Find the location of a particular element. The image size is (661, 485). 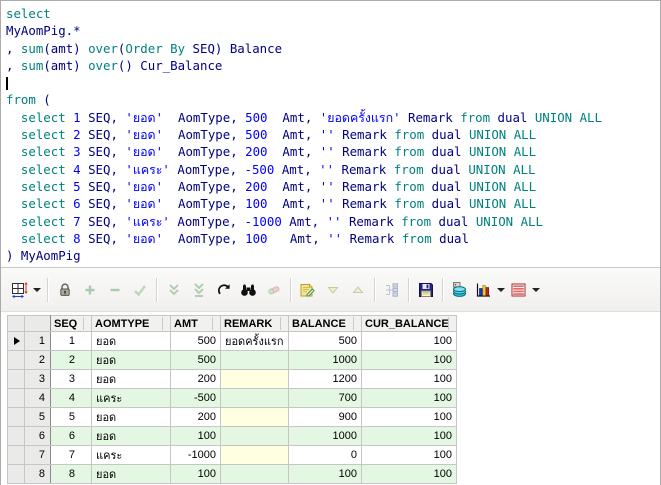

column-header-cur_balance: CUR_BALANCE is located at coordinates (409, 323).